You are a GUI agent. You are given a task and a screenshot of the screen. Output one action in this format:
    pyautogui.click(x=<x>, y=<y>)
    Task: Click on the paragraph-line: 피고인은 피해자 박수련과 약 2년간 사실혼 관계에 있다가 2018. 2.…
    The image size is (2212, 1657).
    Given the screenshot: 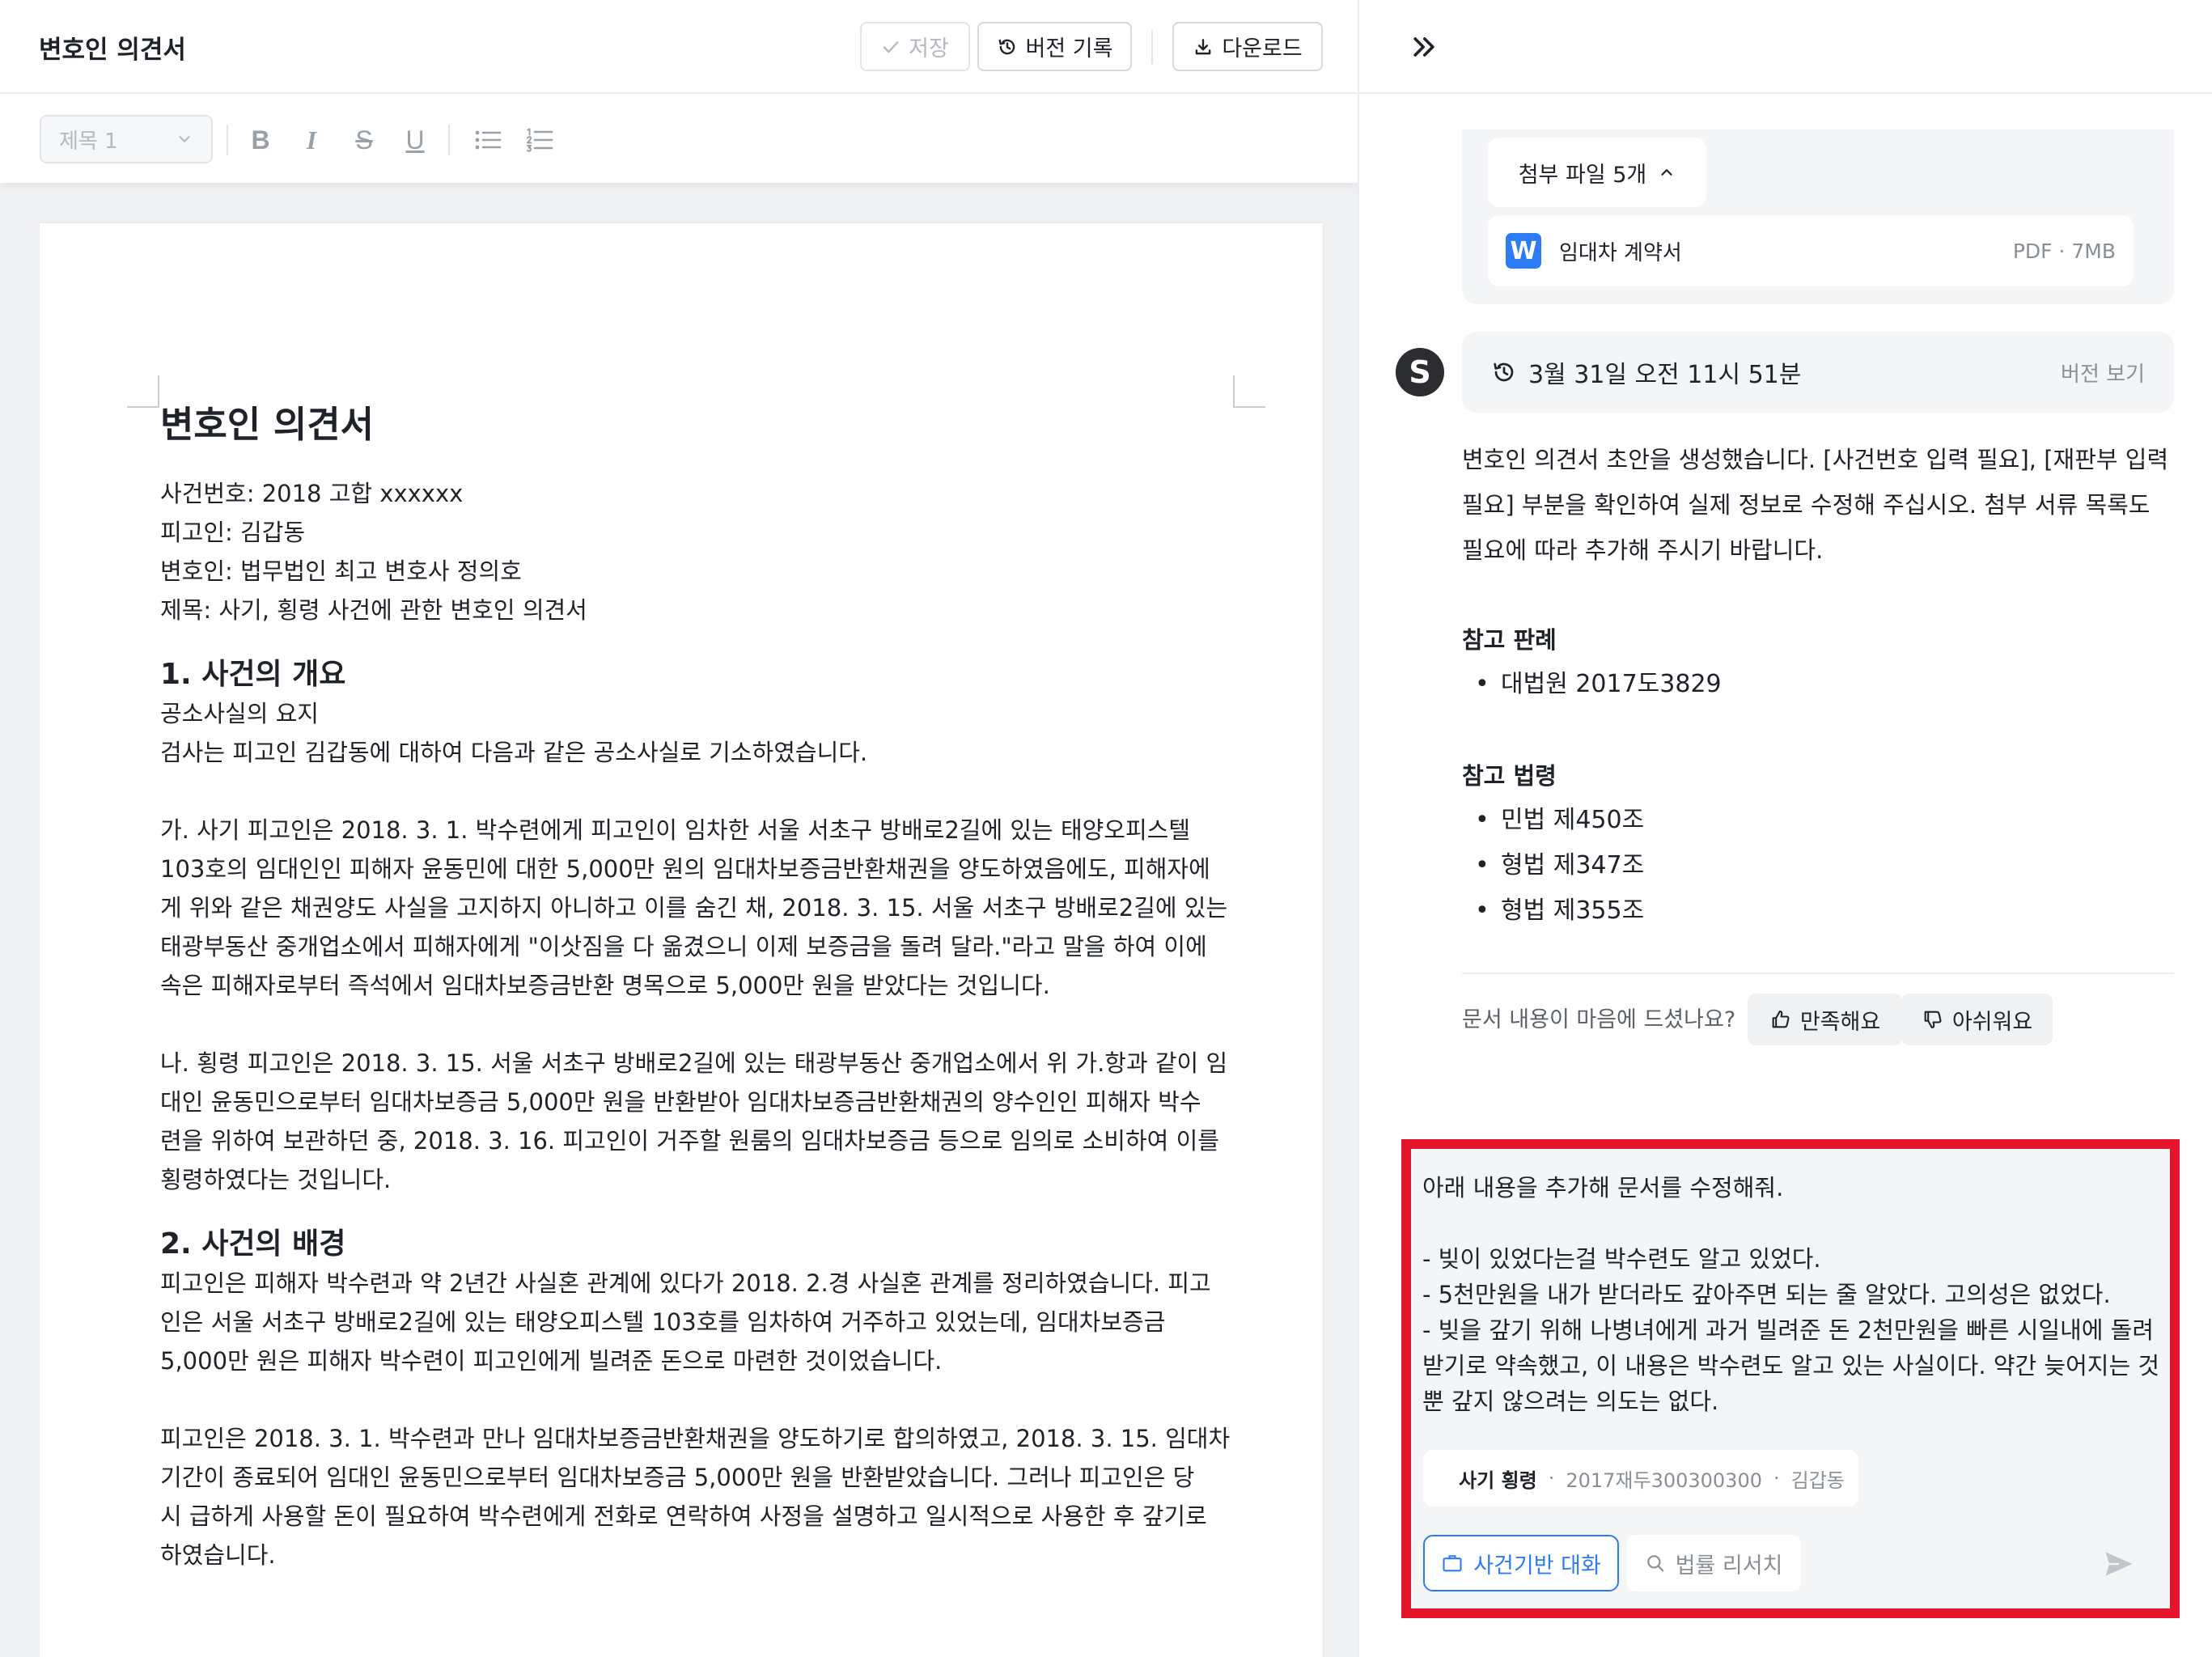 What is the action you would take?
    pyautogui.click(x=685, y=1283)
    